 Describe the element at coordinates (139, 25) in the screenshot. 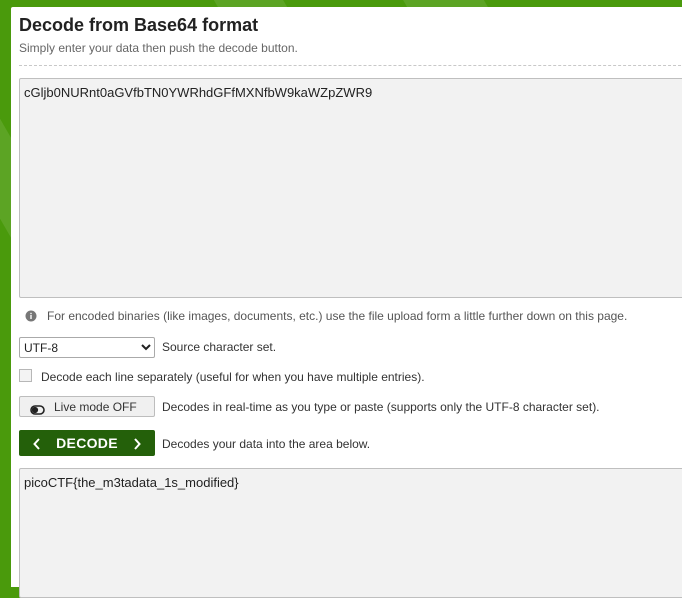

I see `page-title: Decode from Base64 format` at that location.